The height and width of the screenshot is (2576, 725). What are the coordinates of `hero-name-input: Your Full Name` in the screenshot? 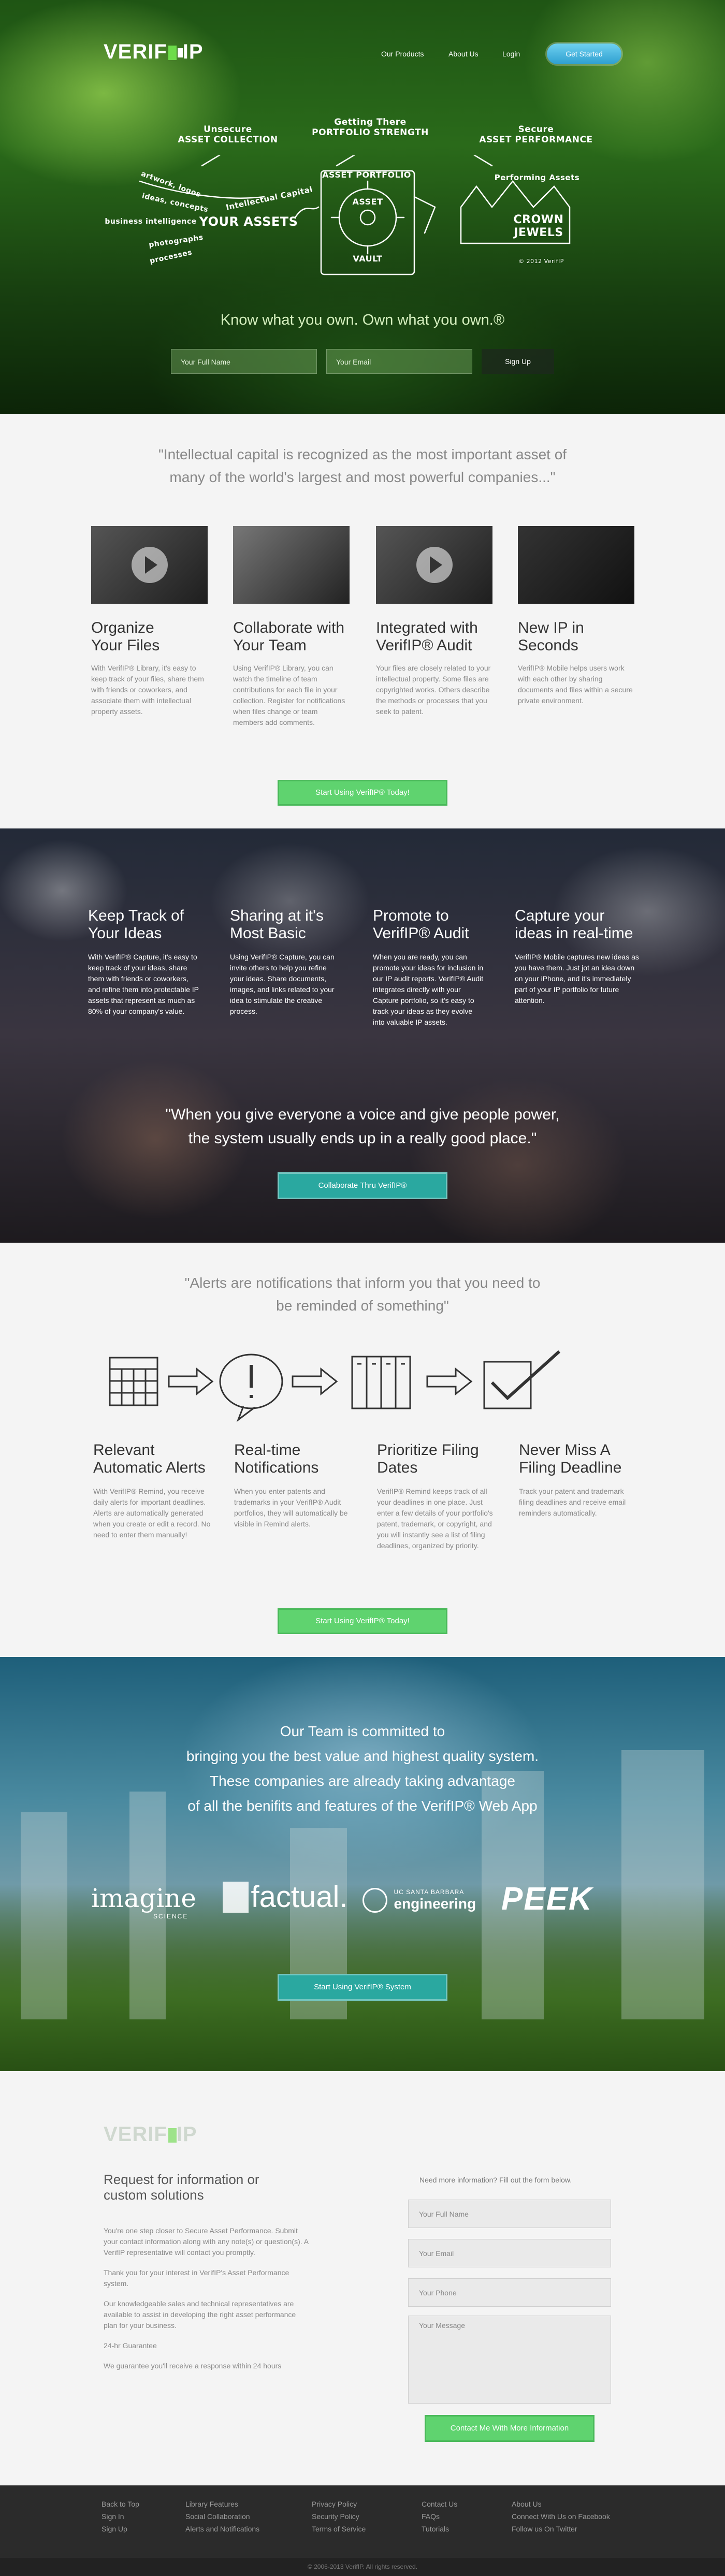 It's located at (244, 362).